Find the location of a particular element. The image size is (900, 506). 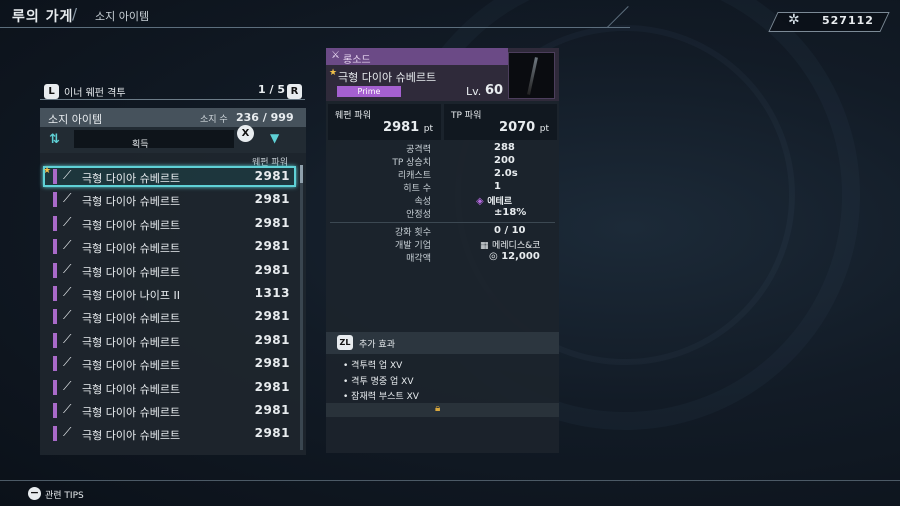

effect-text: 격투 명중 업 XV is located at coordinates (382, 382).